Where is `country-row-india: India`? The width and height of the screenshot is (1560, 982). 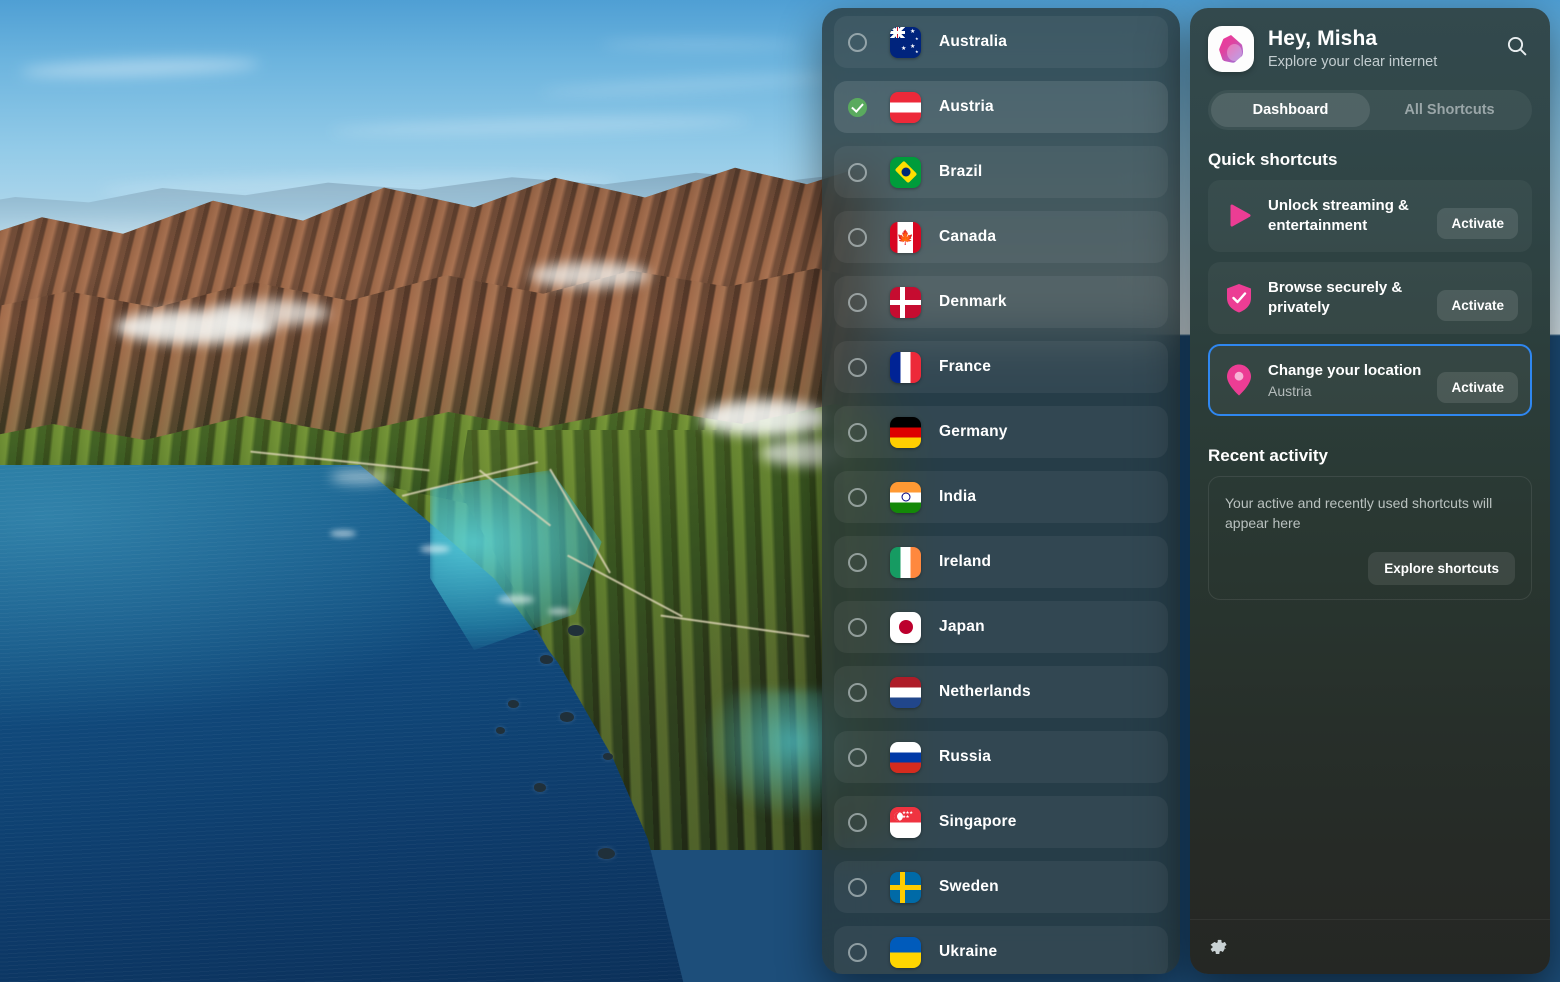 country-row-india: India is located at coordinates (1001, 497).